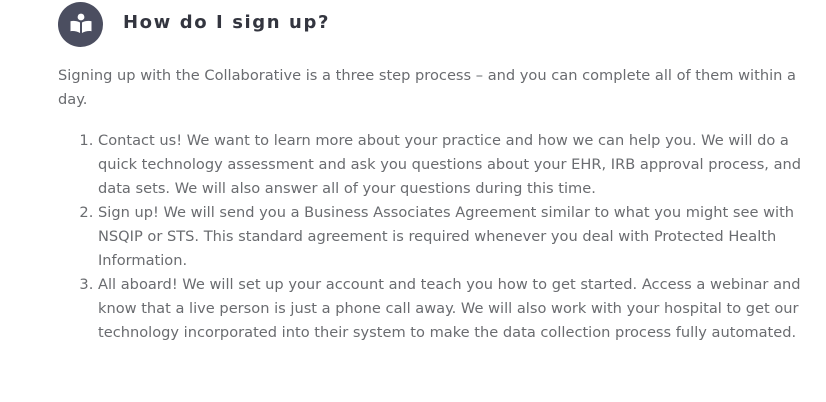 This screenshot has height=402, width=826. I want to click on faq-title: How do I sign up?, so click(226, 22).